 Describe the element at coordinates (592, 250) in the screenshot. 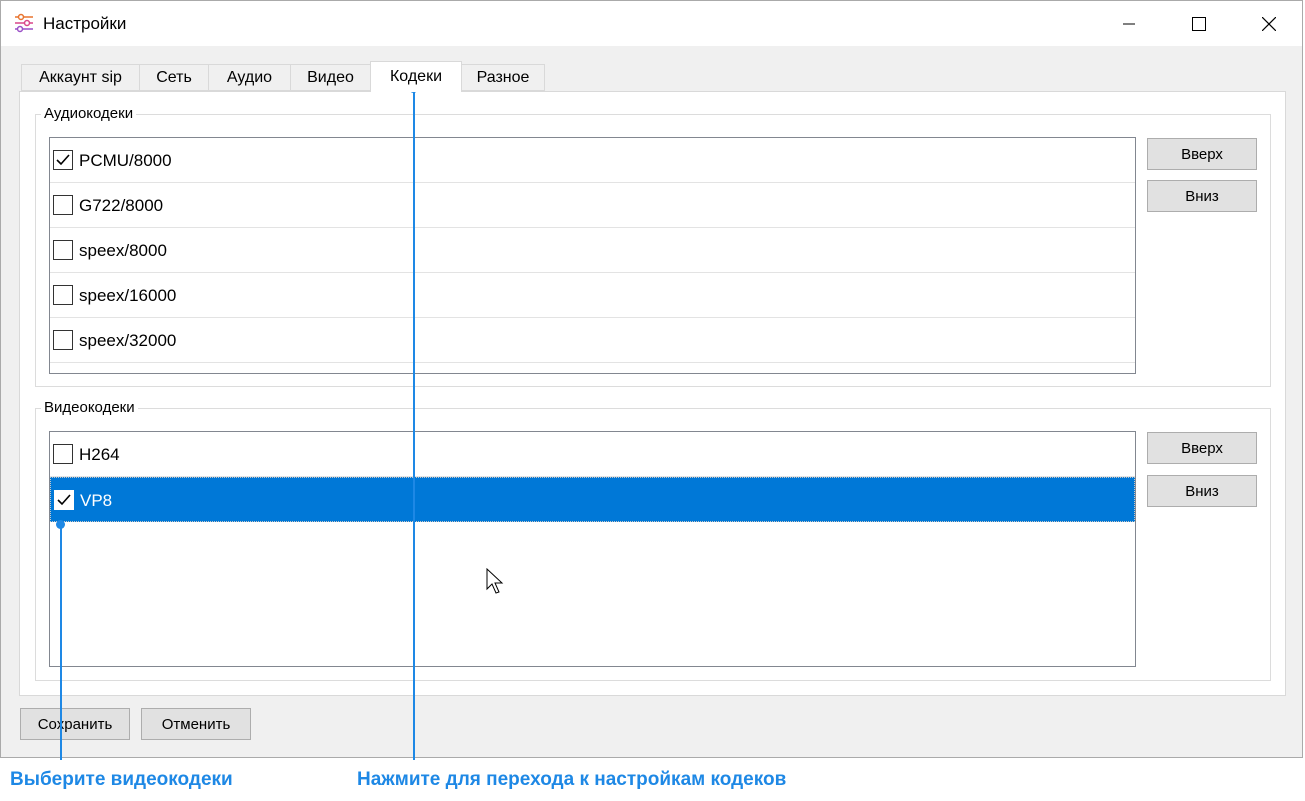

I see `audio-codec-row: speex/8000` at that location.